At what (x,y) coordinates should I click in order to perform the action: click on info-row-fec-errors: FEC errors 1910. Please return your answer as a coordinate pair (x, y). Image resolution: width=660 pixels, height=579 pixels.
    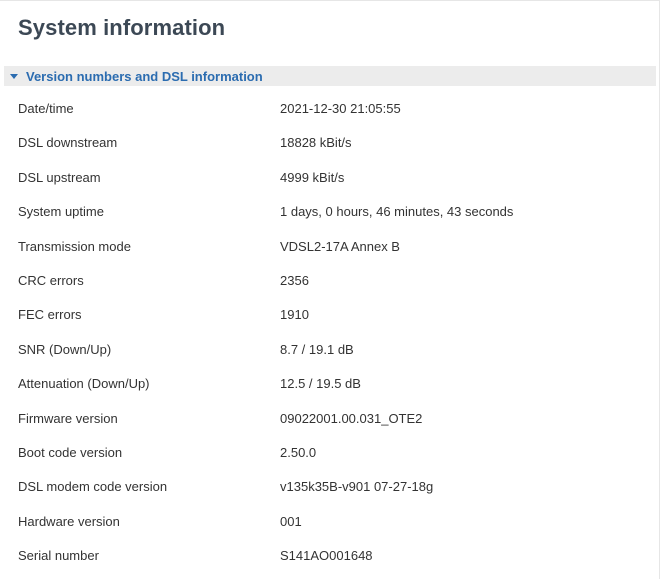
    Looking at the image, I should click on (330, 315).